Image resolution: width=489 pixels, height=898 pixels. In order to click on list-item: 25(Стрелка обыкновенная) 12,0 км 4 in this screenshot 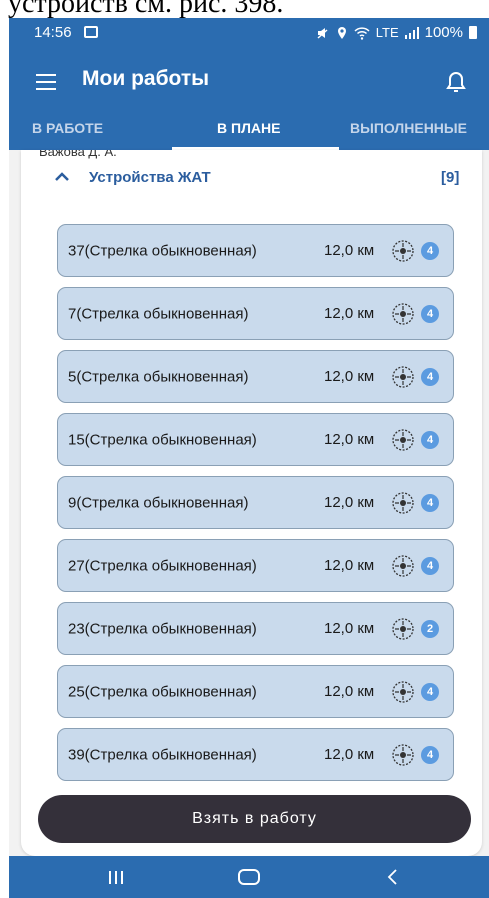, I will do `click(255, 691)`.